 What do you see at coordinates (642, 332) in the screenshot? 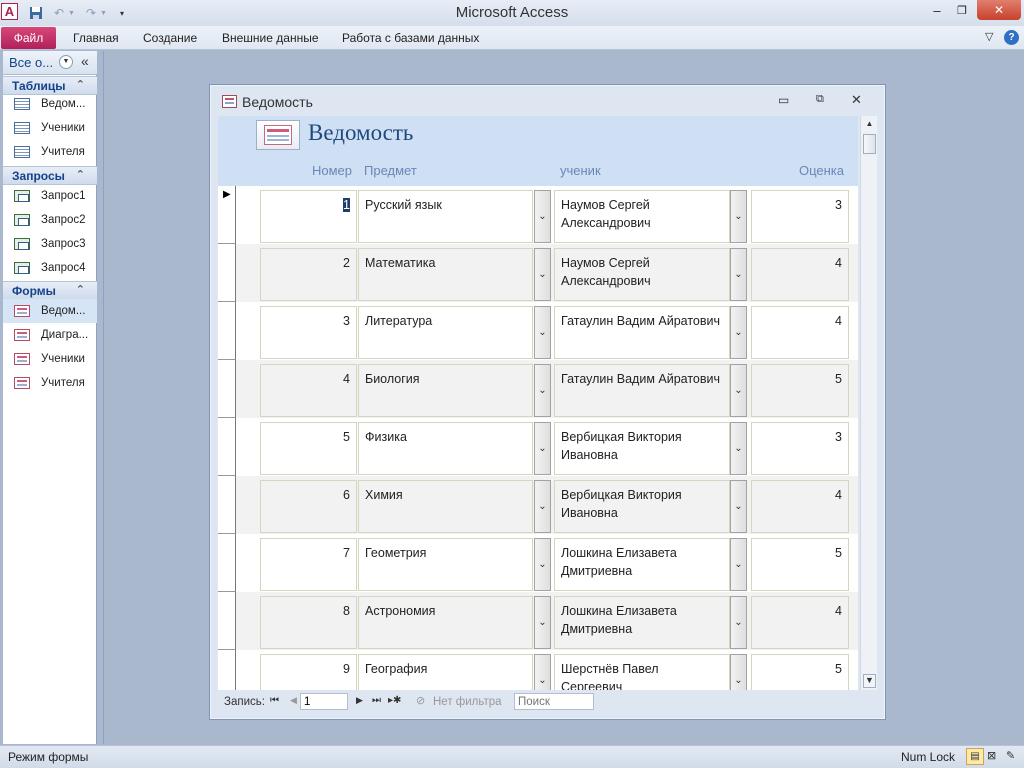
I see `student-combo: Гатаулин Вадим Айратович` at bounding box center [642, 332].